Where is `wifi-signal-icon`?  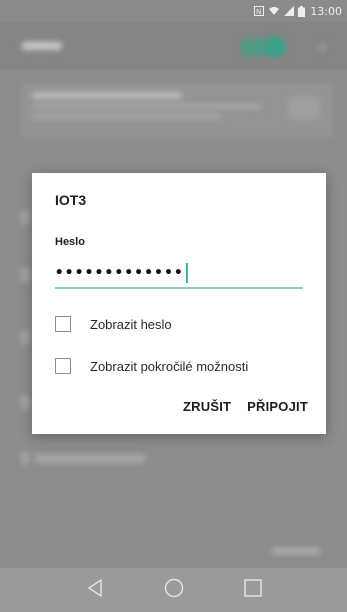 wifi-signal-icon is located at coordinates (274, 11).